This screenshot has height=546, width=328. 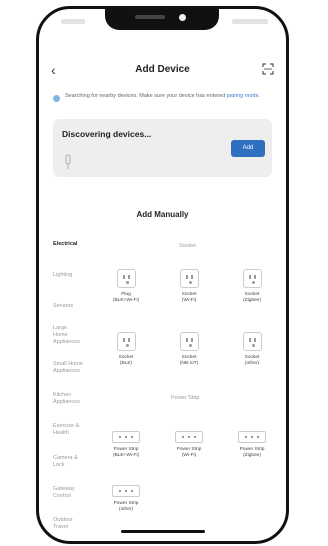 What do you see at coordinates (126, 499) in the screenshot?
I see `device-tile: Power Strip (other)` at bounding box center [126, 499].